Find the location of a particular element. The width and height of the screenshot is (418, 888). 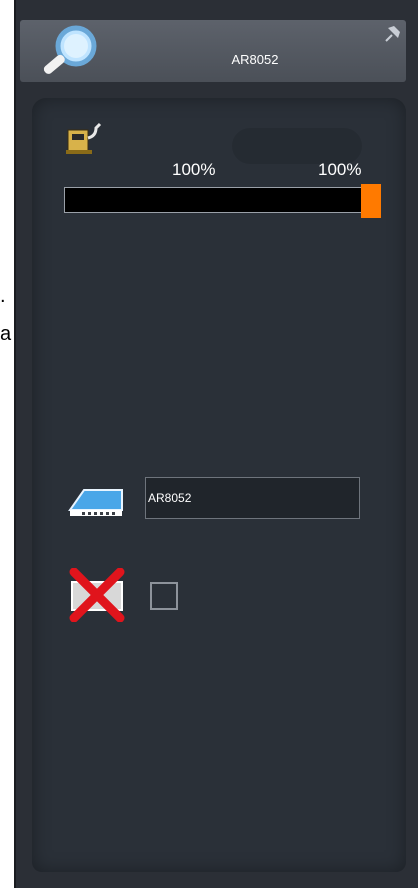

fuel-pump-icon is located at coordinates (84, 138).